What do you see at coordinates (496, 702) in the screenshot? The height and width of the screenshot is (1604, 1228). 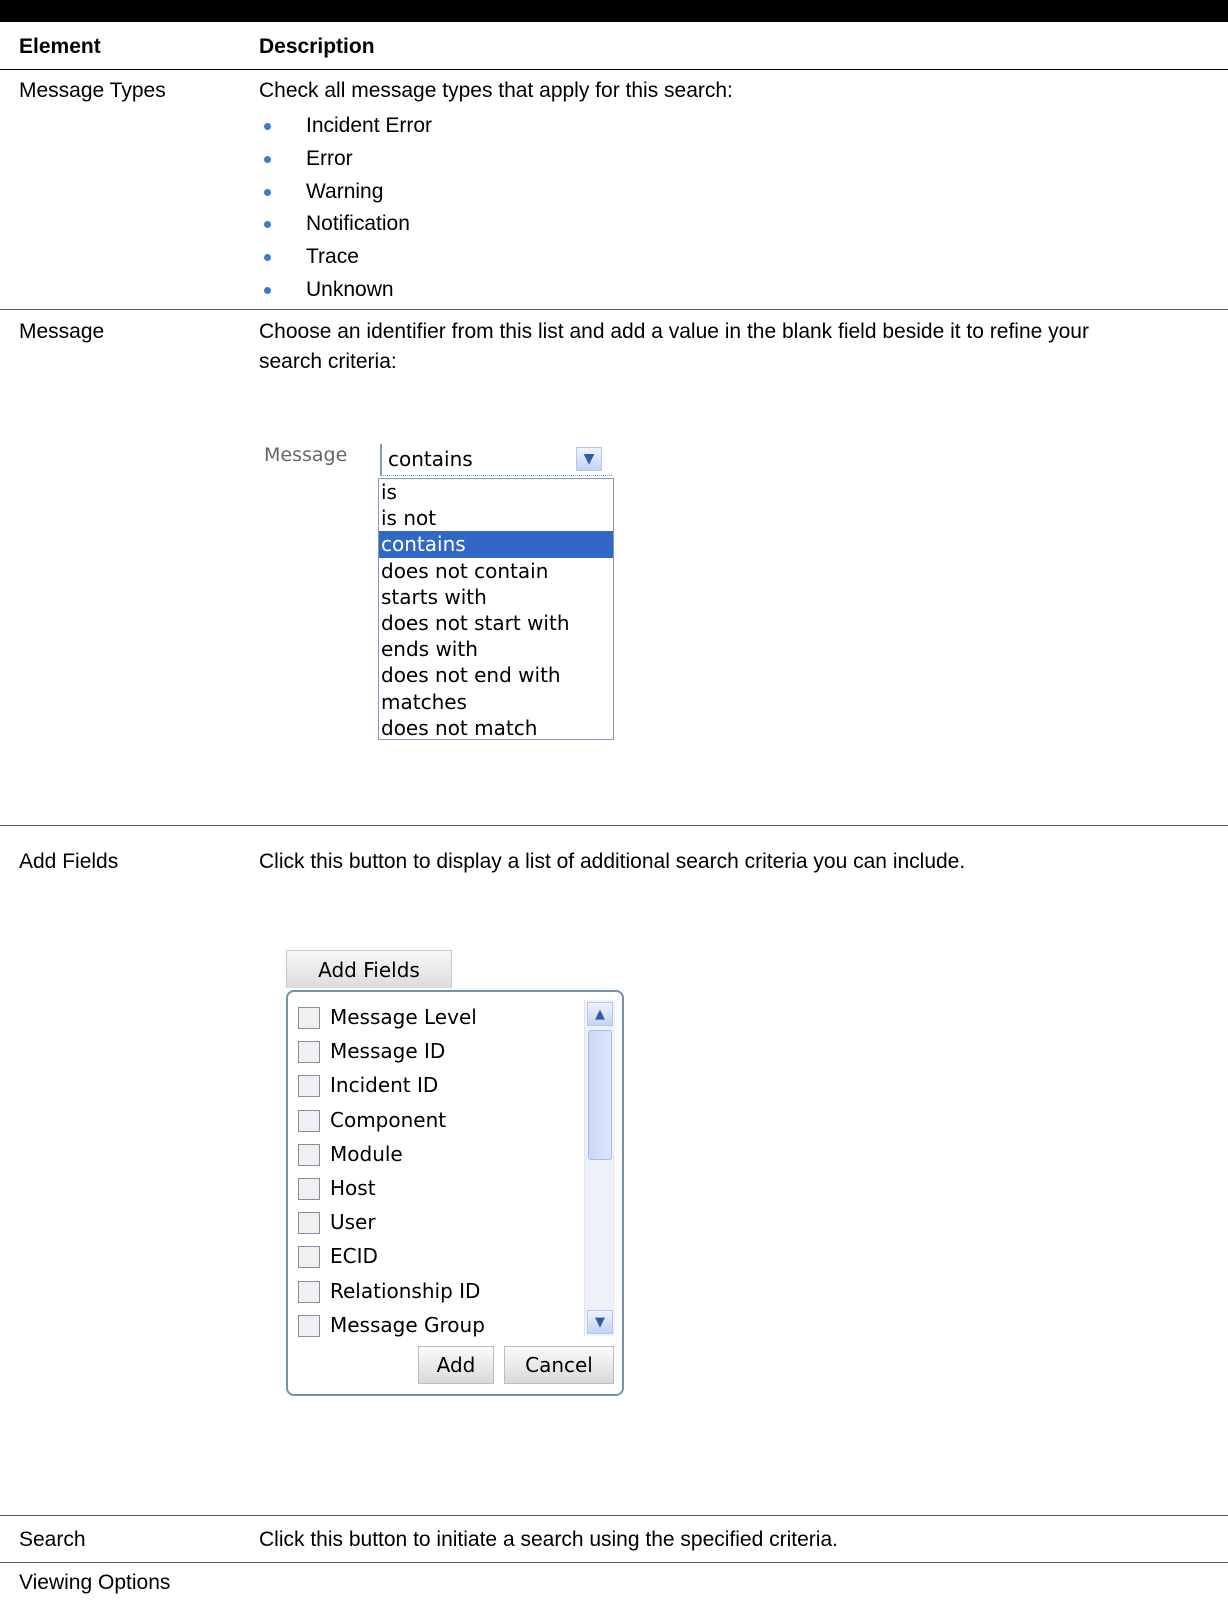 I see `dropdown-option: matches` at bounding box center [496, 702].